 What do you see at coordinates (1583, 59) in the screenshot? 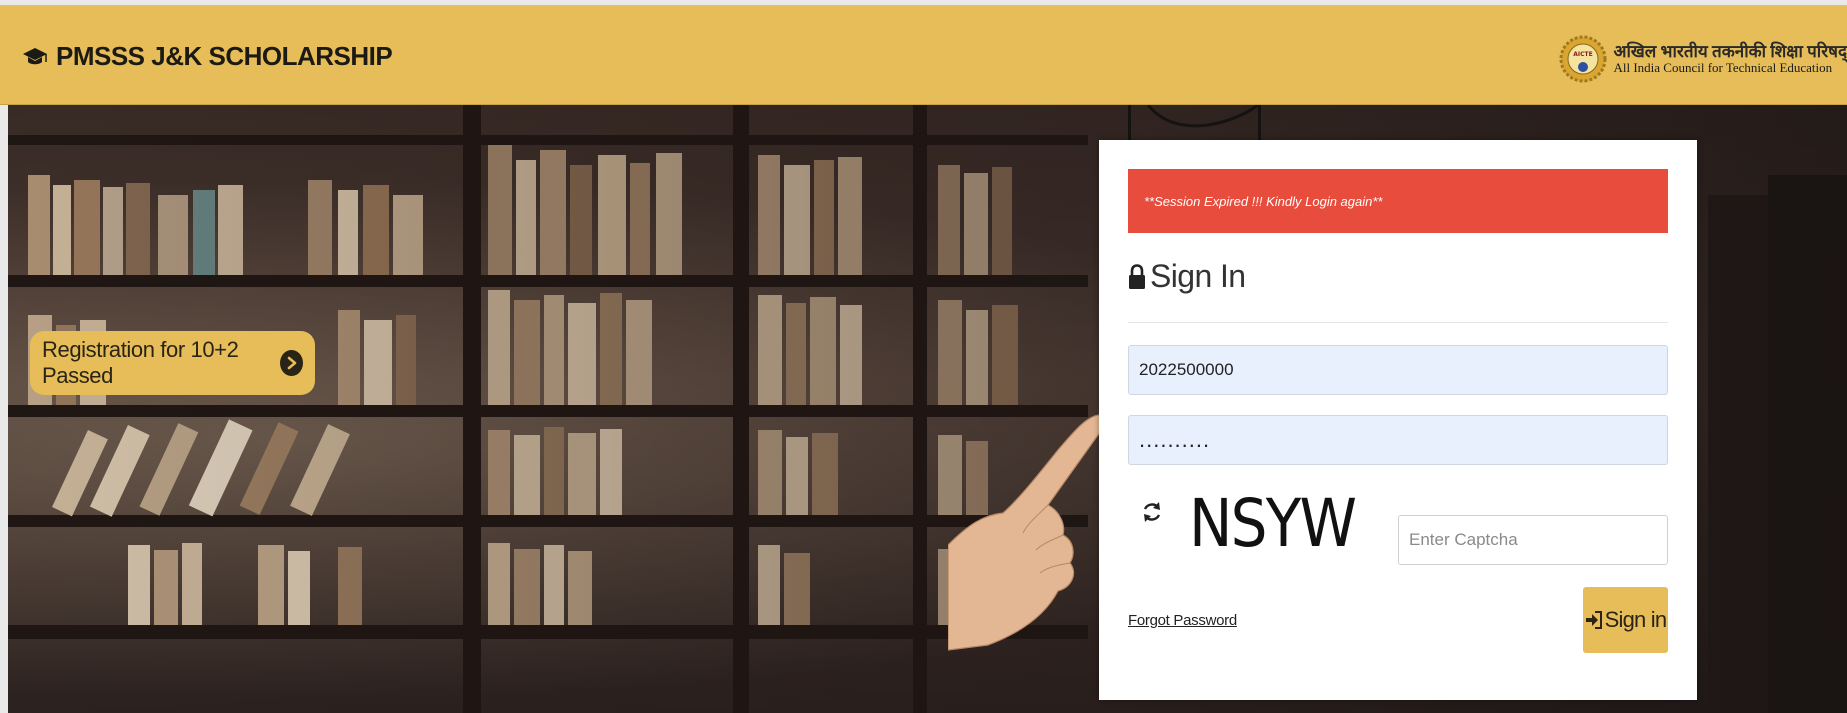
I see `aicte-logo: AICTE` at bounding box center [1583, 59].